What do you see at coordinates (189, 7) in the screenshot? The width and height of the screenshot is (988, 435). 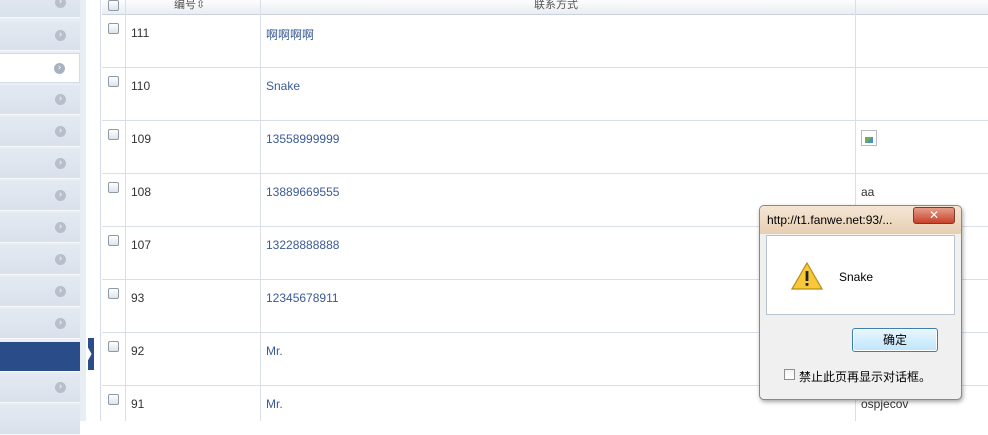 I see `column-header-id: 编号⇳` at bounding box center [189, 7].